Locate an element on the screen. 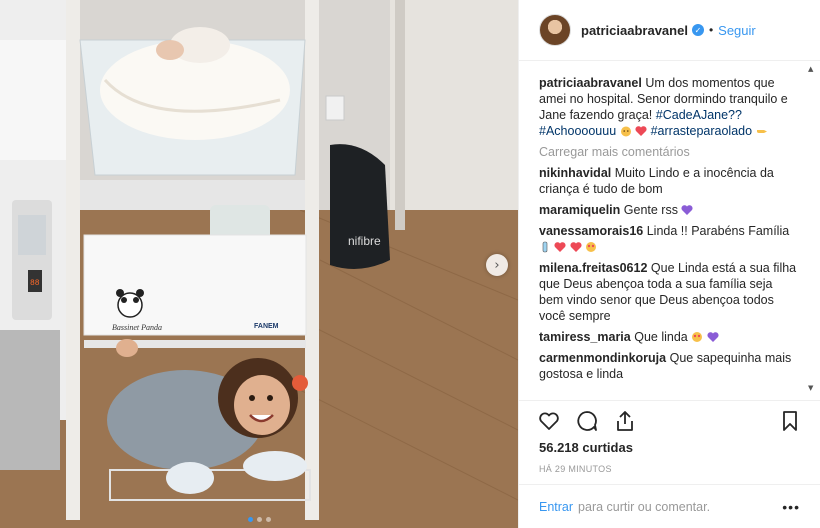 The width and height of the screenshot is (820, 528). avatar is located at coordinates (555, 30).